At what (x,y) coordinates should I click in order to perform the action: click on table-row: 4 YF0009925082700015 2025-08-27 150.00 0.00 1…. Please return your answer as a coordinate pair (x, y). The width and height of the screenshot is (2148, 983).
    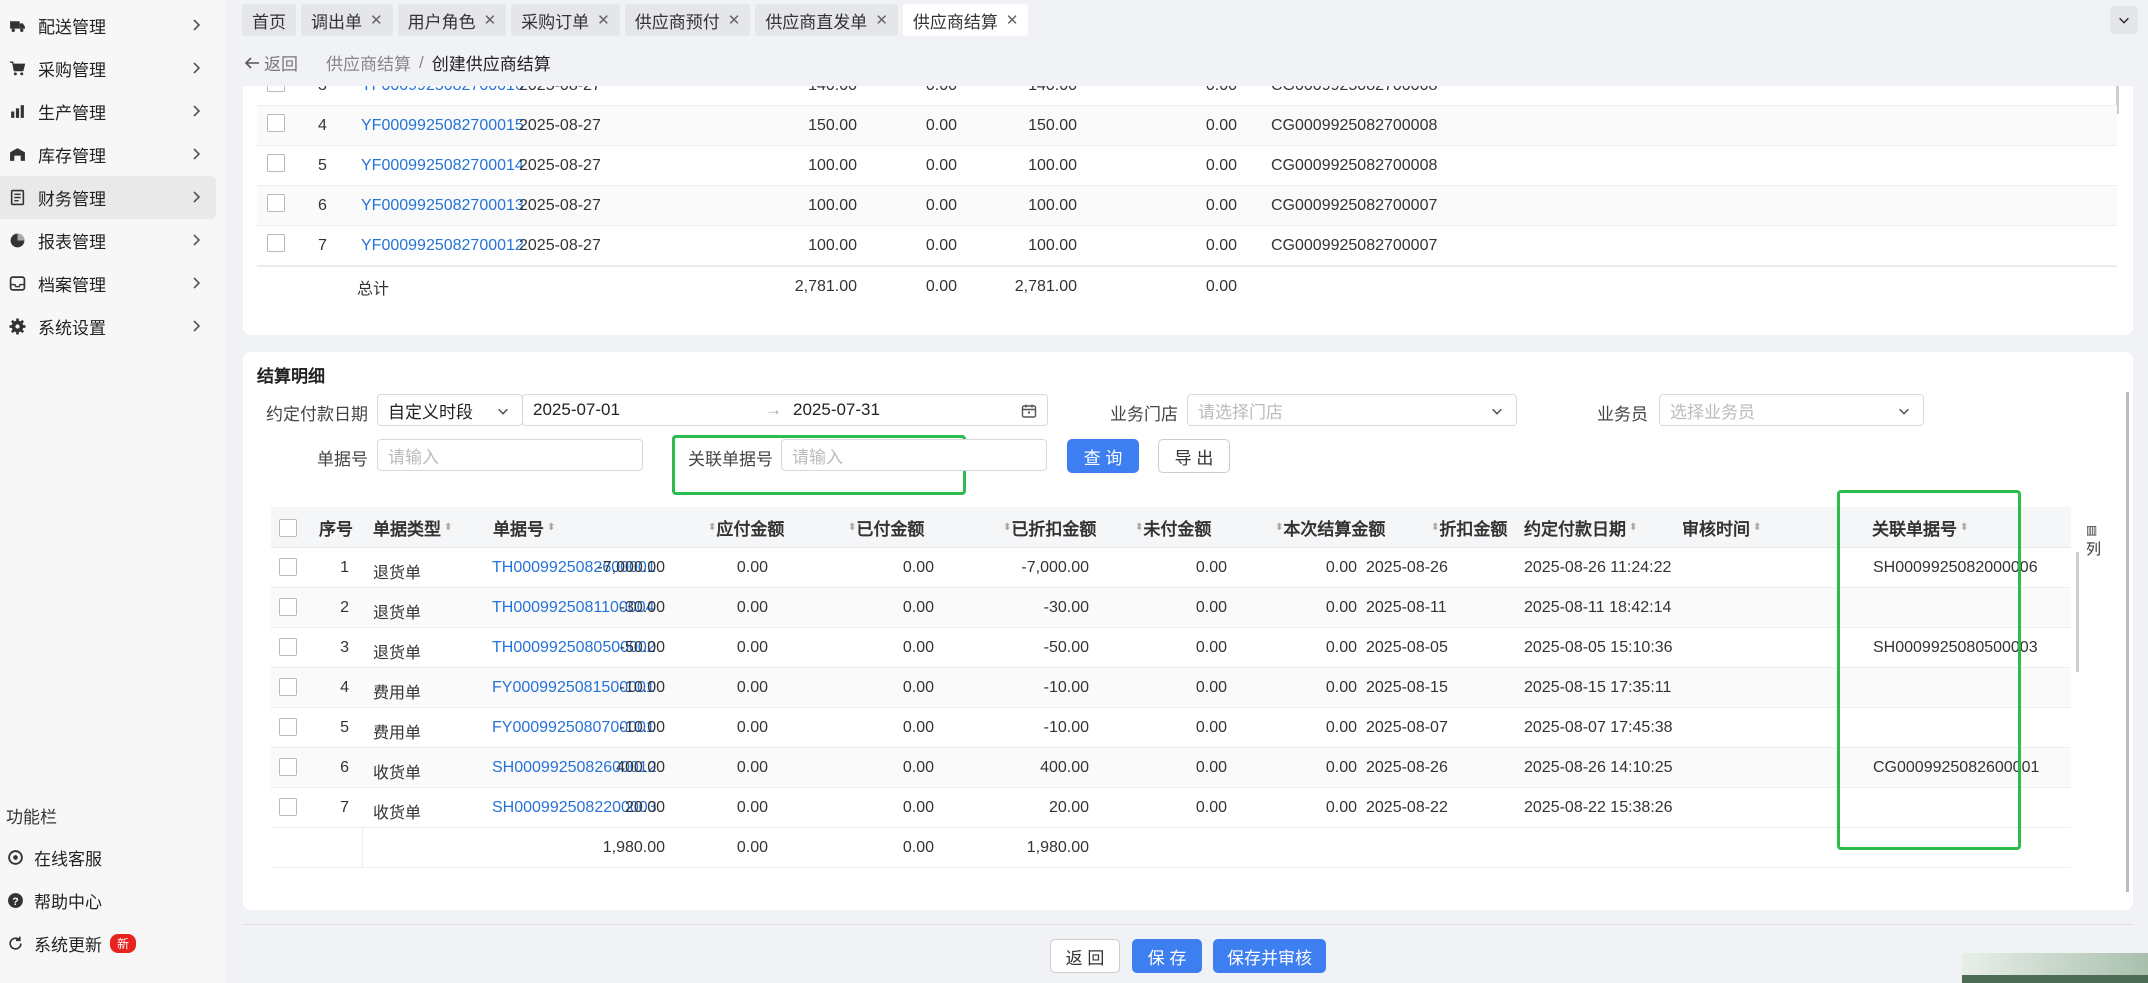
    Looking at the image, I should click on (1187, 126).